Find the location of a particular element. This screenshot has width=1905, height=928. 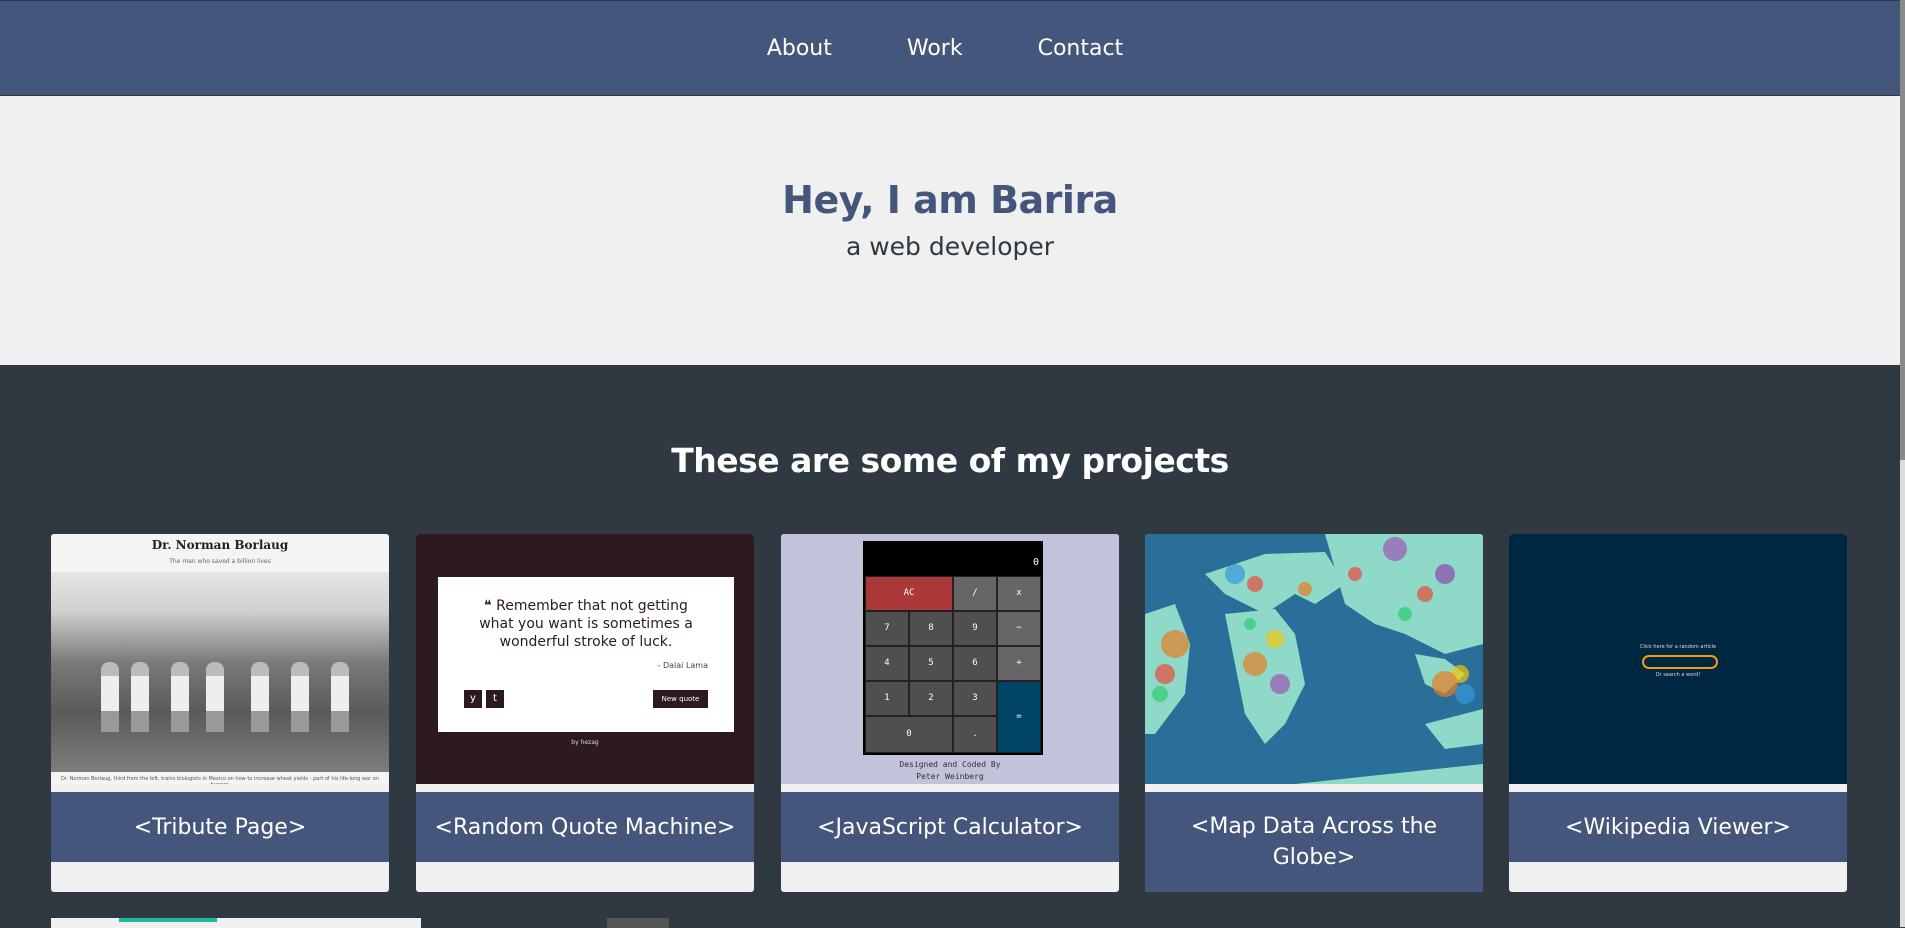

preview-search-box is located at coordinates (1680, 662).